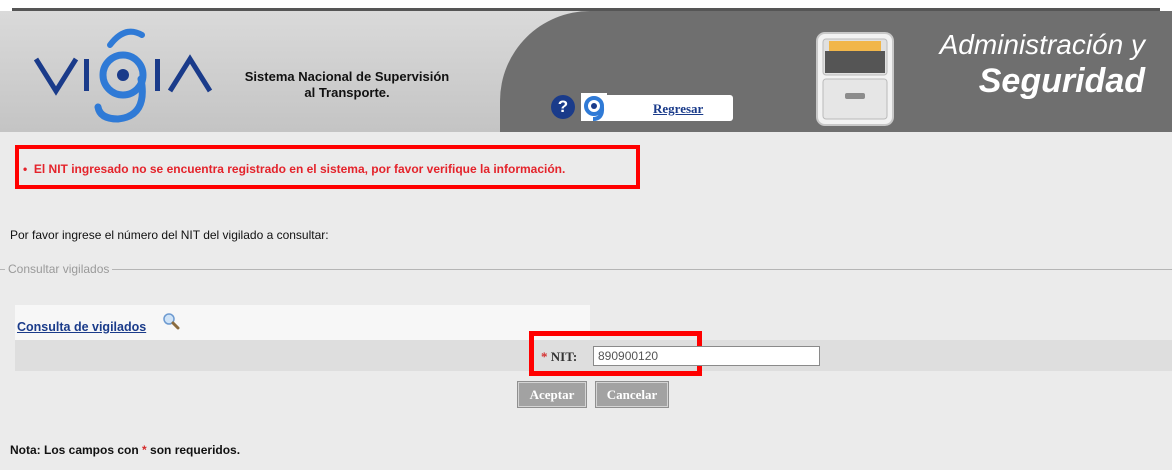 The height and width of the screenshot is (470, 1172). Describe the element at coordinates (195, 450) in the screenshot. I see `note-suffix: son requeridos.` at that location.